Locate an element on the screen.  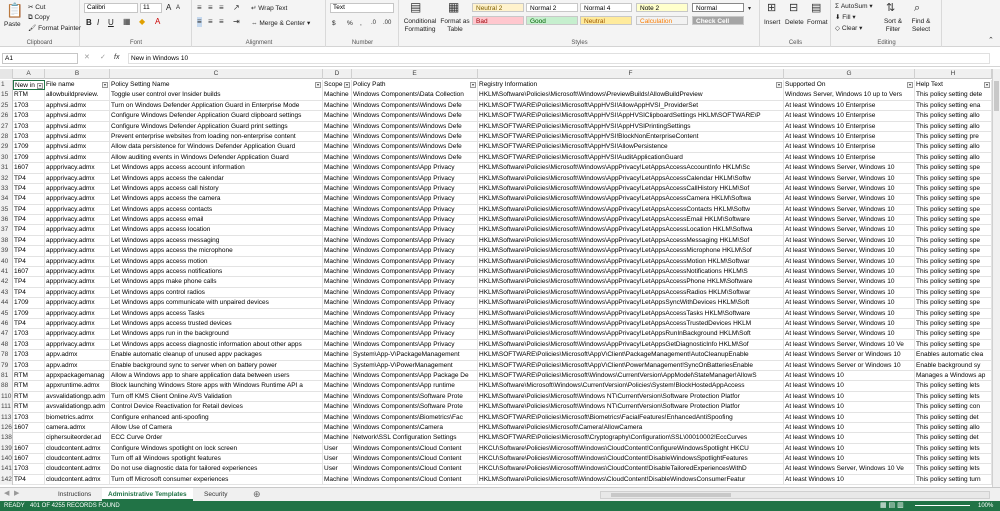
cell-supported-on: At least Windows 10 Enterprise is located at coordinates (849, 137).